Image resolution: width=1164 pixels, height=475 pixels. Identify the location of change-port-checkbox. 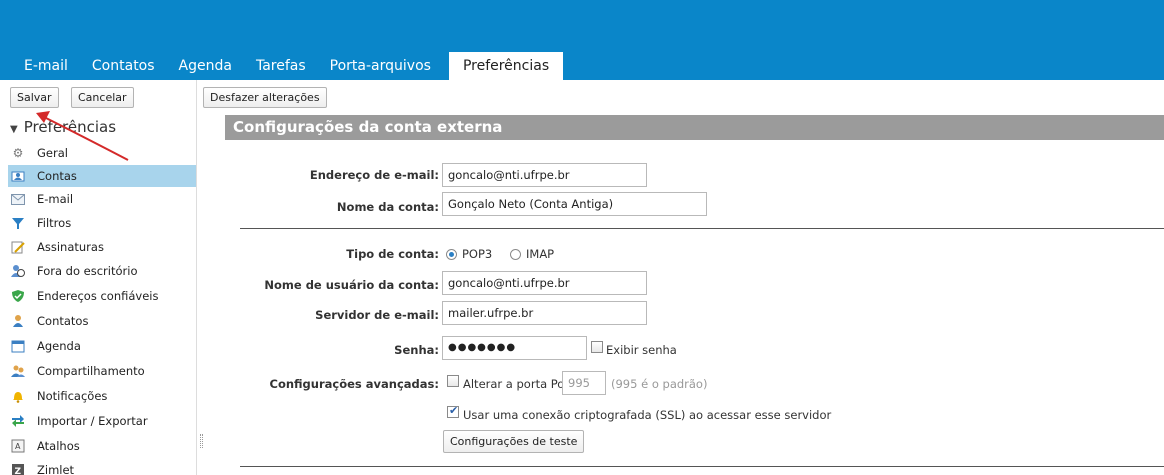
(453, 381).